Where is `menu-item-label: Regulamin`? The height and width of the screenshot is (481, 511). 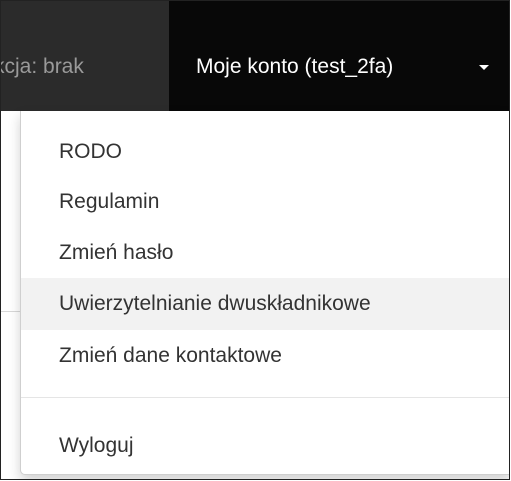
menu-item-label: Regulamin is located at coordinates (109, 201).